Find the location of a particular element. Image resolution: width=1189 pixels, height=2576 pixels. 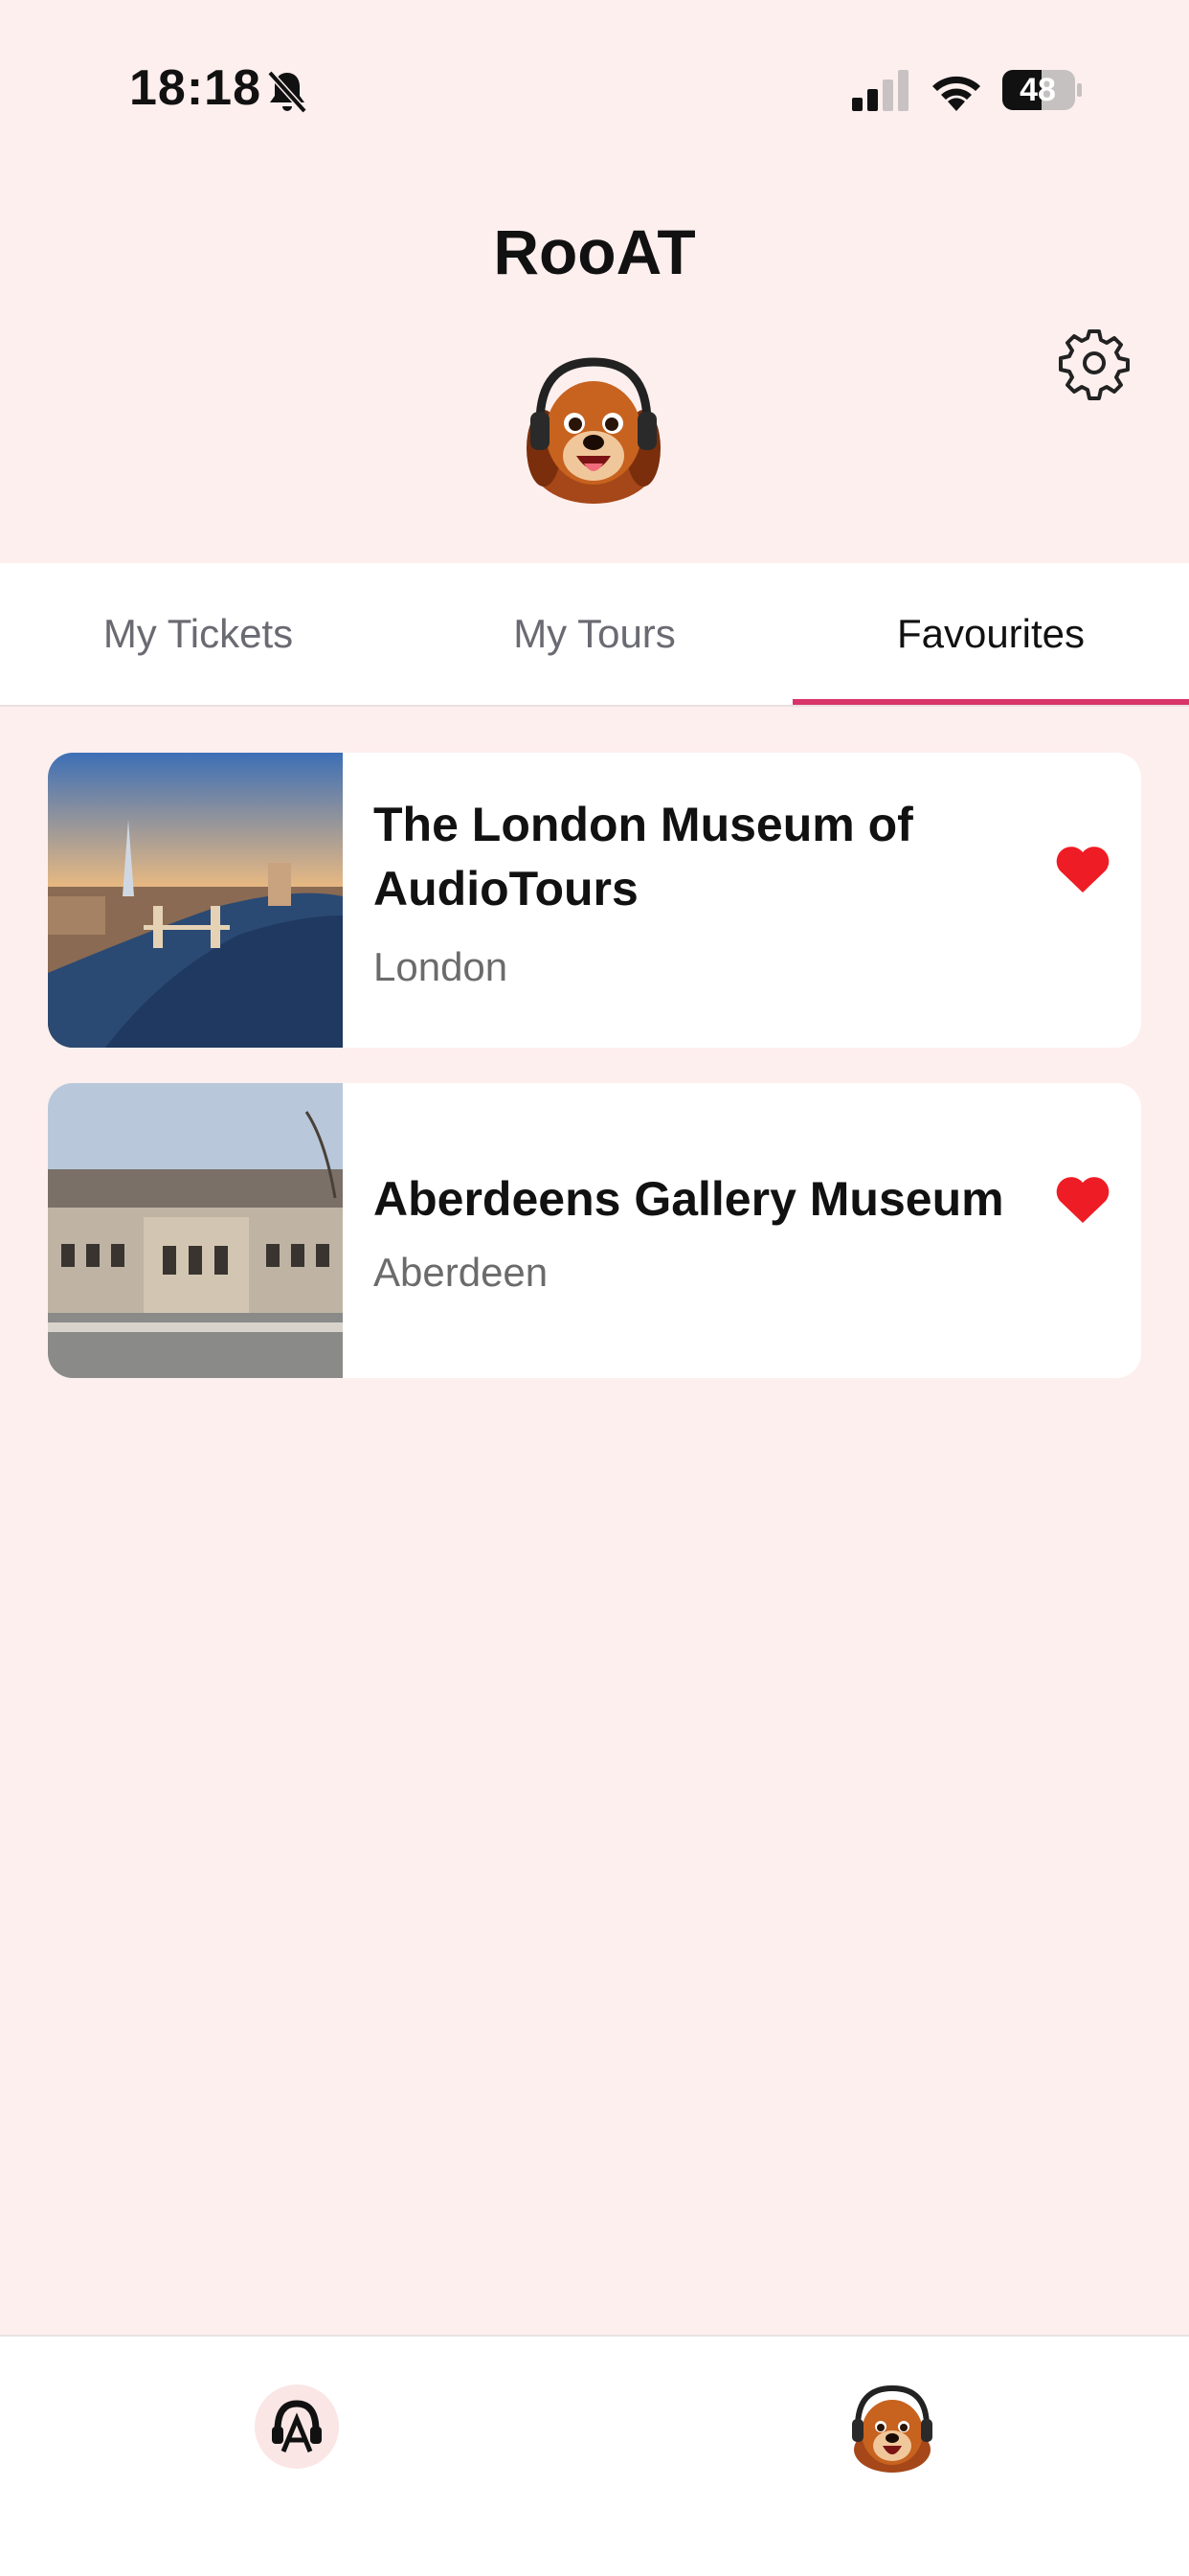

venue-location: London is located at coordinates (440, 966).